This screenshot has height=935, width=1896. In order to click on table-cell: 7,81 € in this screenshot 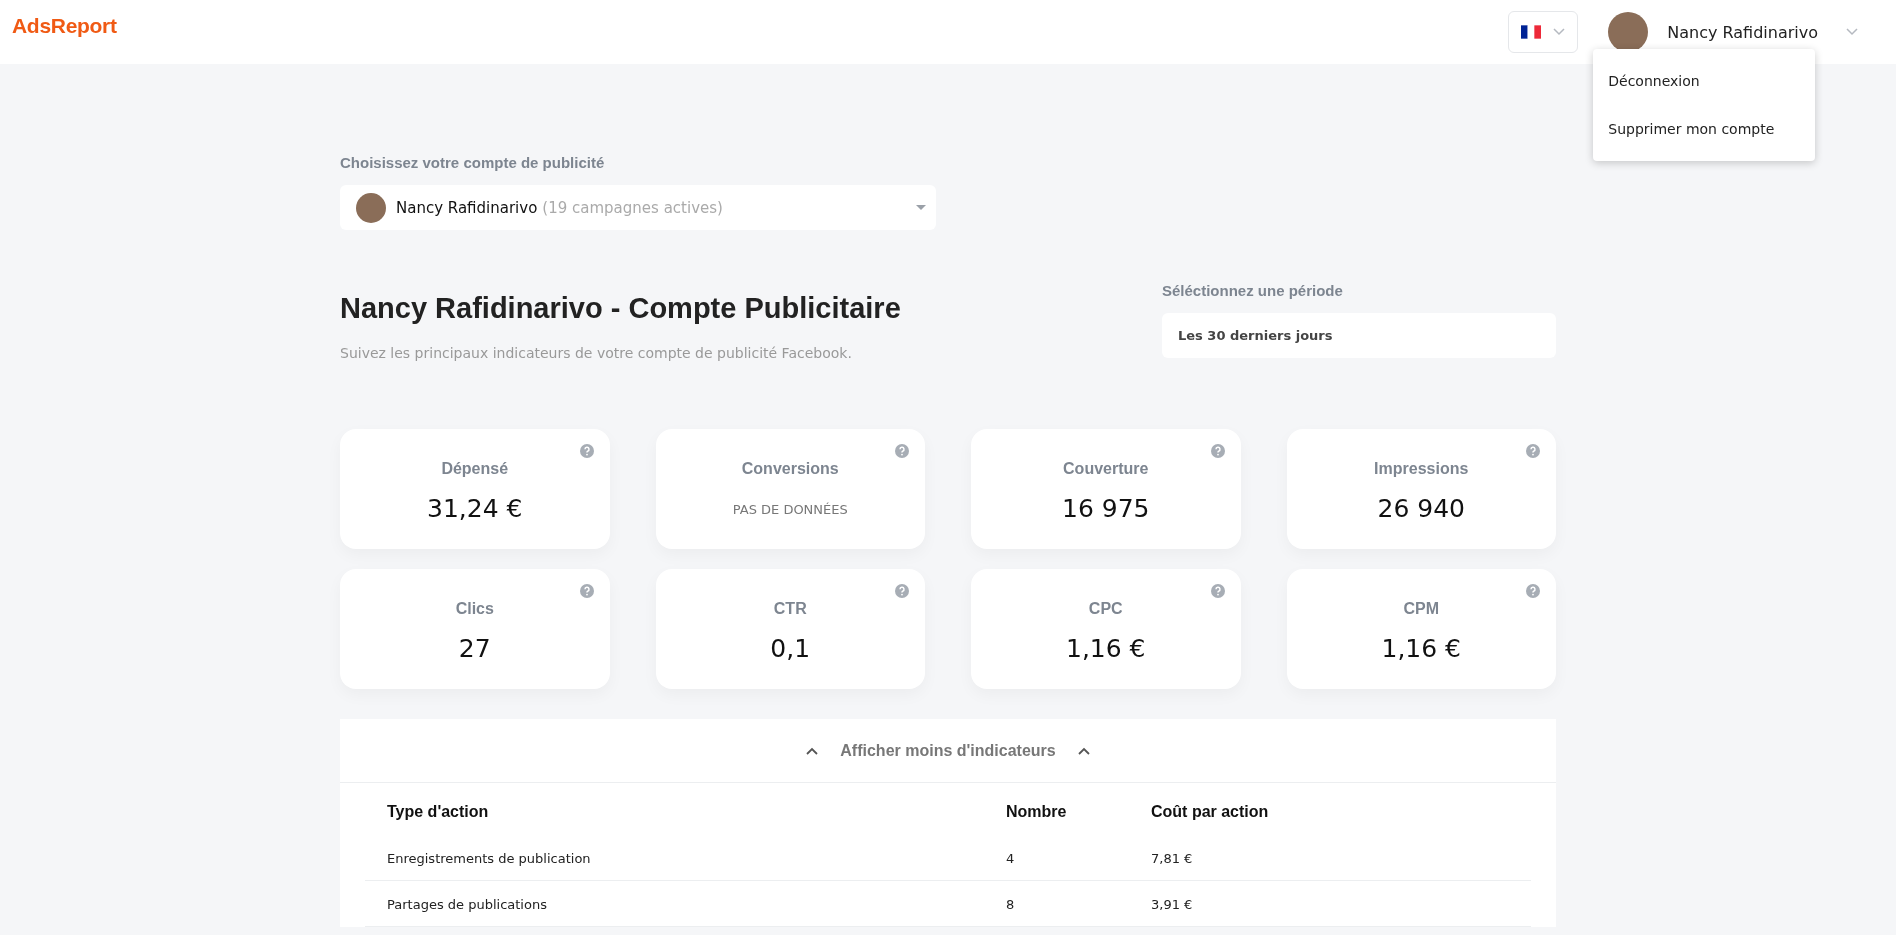, I will do `click(1341, 858)`.